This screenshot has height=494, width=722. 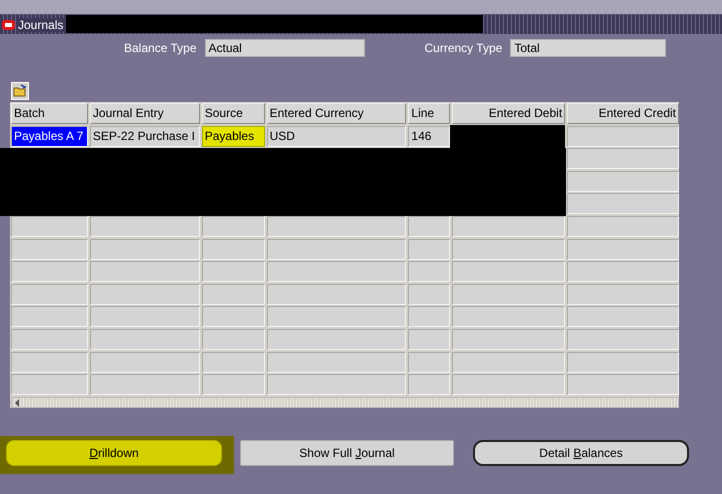 I want to click on column-header: Entered Credit, so click(x=623, y=113).